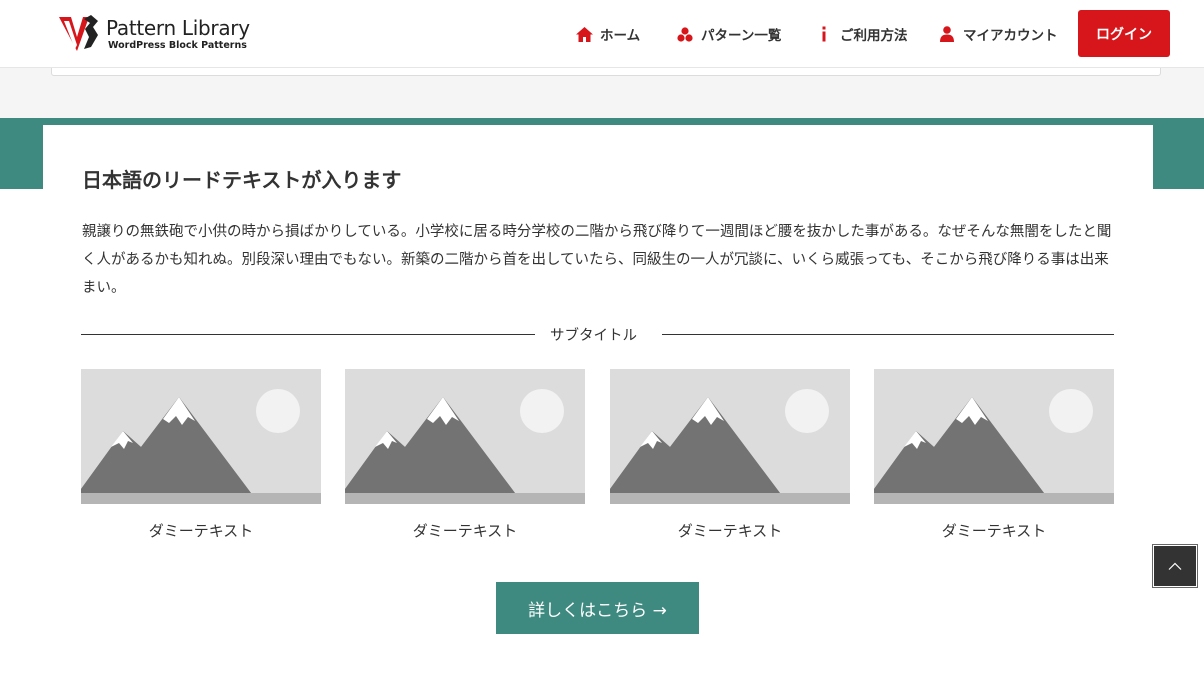 This screenshot has width=1204, height=673. Describe the element at coordinates (177, 45) in the screenshot. I see `logo-subtitle: WordPress Block Patterns` at that location.